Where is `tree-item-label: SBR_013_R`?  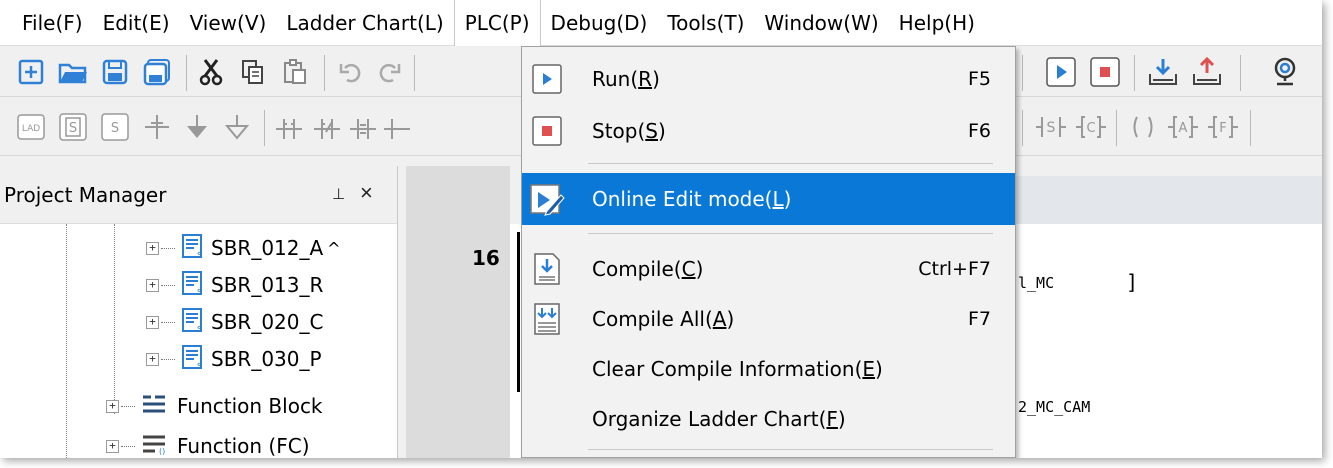 tree-item-label: SBR_013_R is located at coordinates (267, 285).